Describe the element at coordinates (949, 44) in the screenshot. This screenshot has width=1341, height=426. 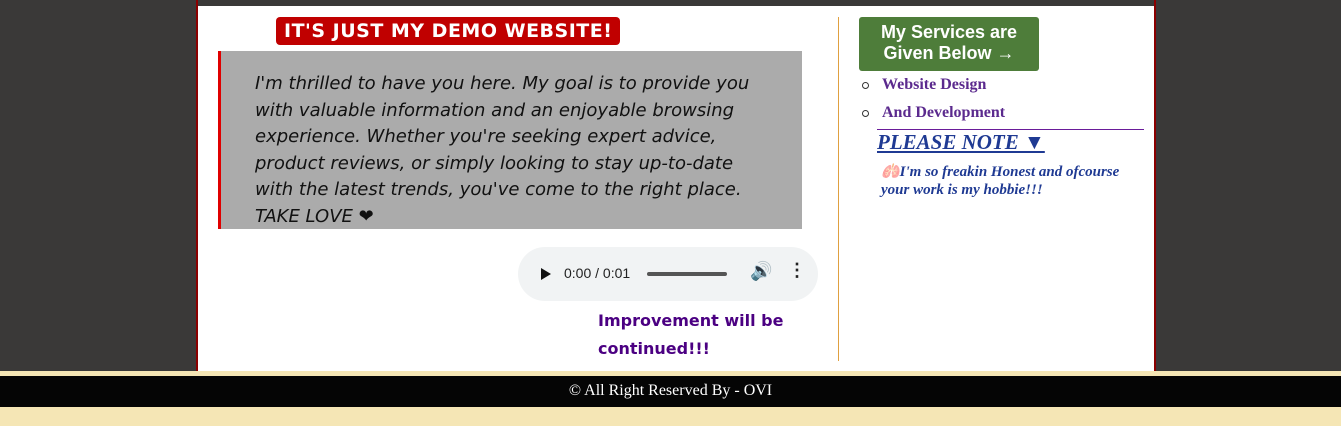
I see `services-button: My Services are Given Below →` at that location.